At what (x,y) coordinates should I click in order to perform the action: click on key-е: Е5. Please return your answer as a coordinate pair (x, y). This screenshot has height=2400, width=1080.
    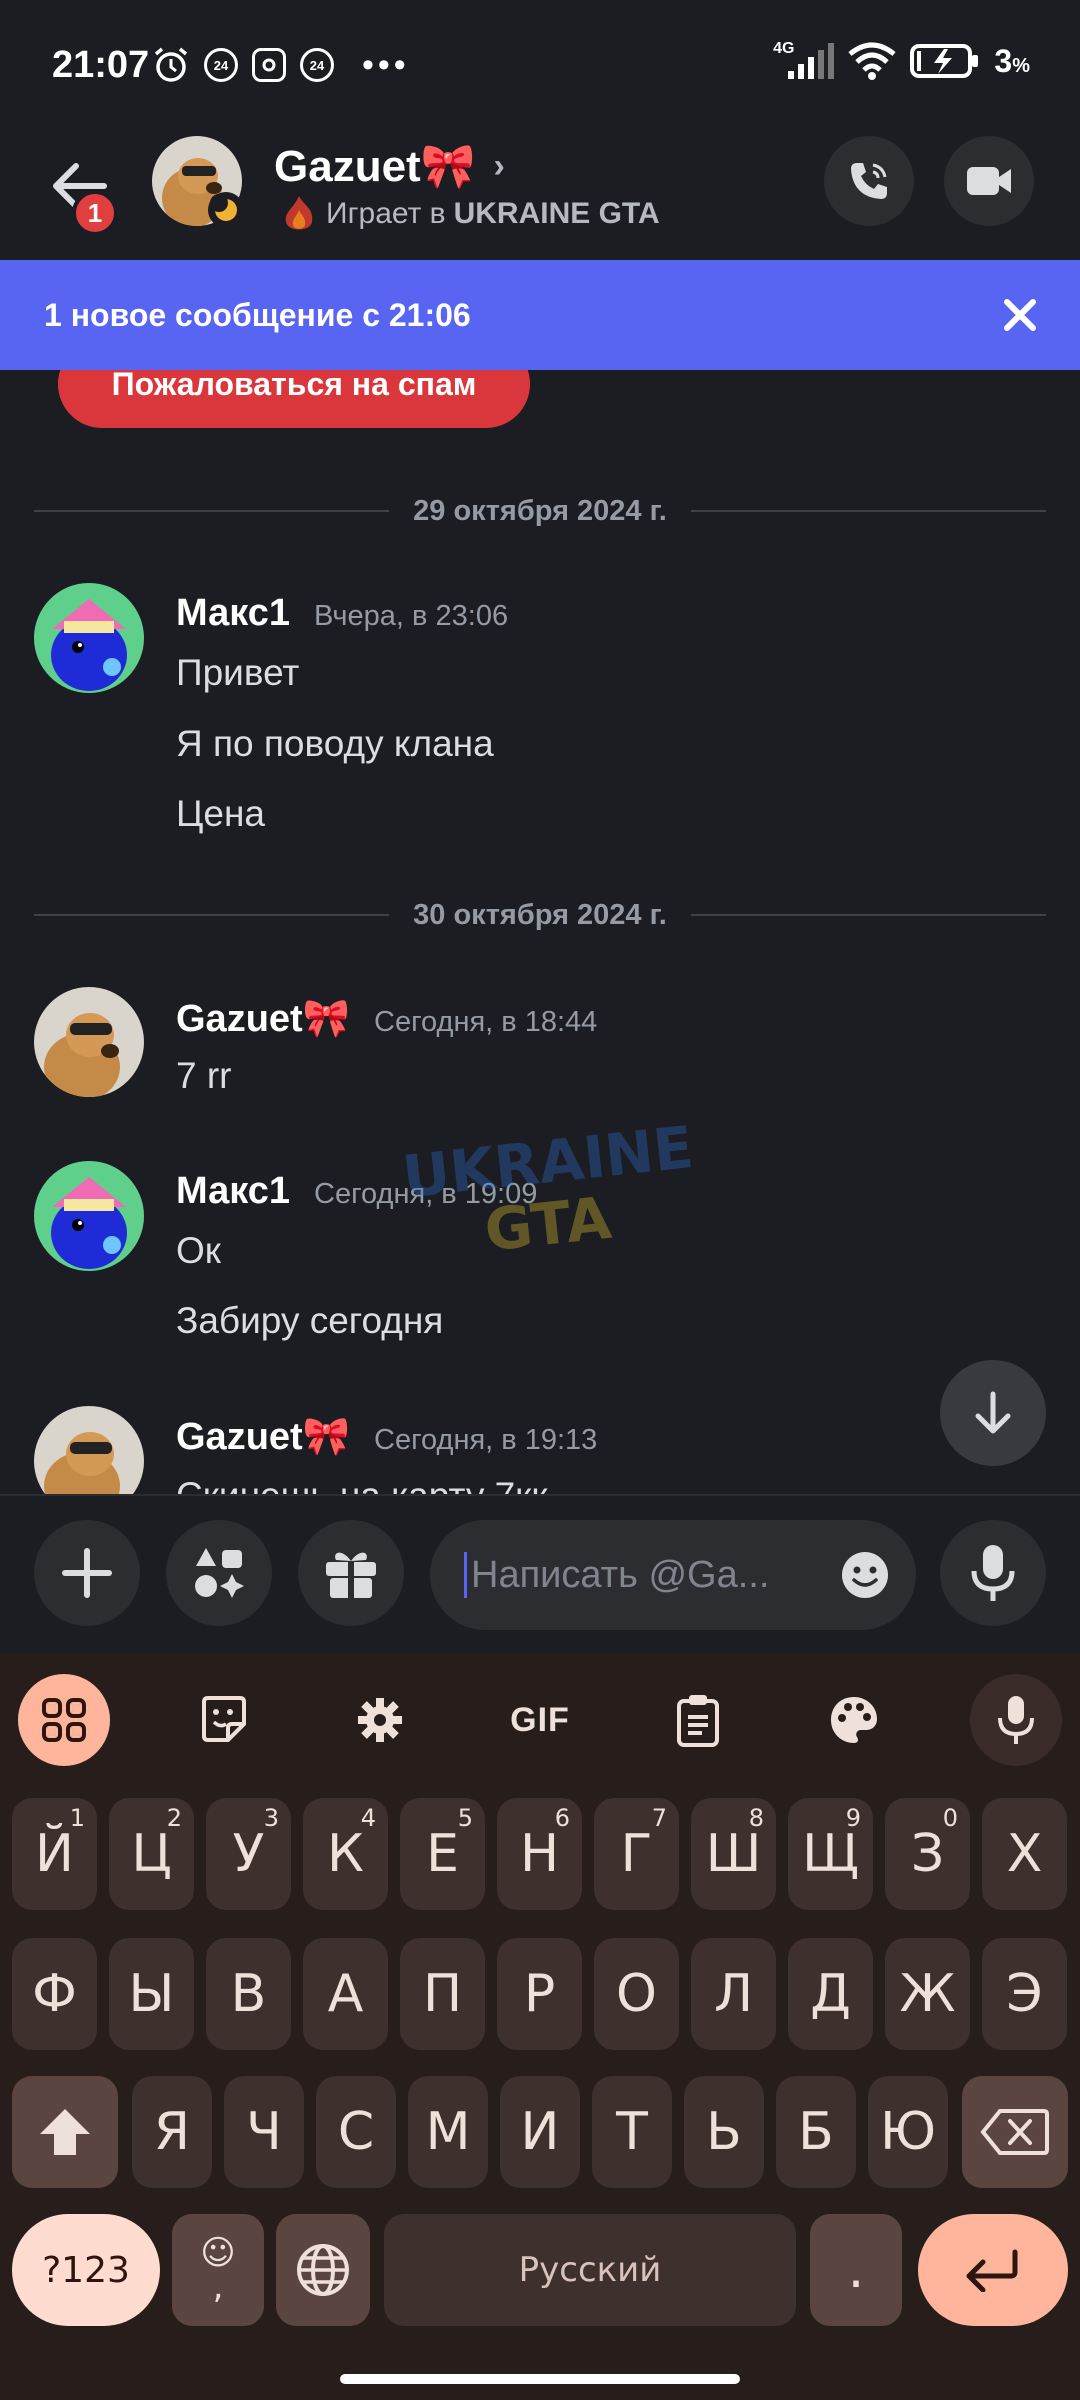
    Looking at the image, I should click on (442, 1854).